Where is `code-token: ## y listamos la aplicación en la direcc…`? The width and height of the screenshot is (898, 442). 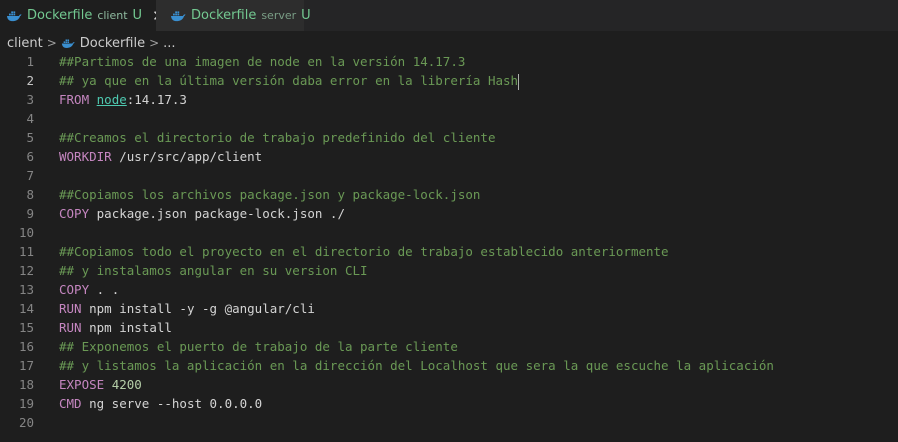 code-token: ## y listamos la aplicación en la direcc… is located at coordinates (416, 365).